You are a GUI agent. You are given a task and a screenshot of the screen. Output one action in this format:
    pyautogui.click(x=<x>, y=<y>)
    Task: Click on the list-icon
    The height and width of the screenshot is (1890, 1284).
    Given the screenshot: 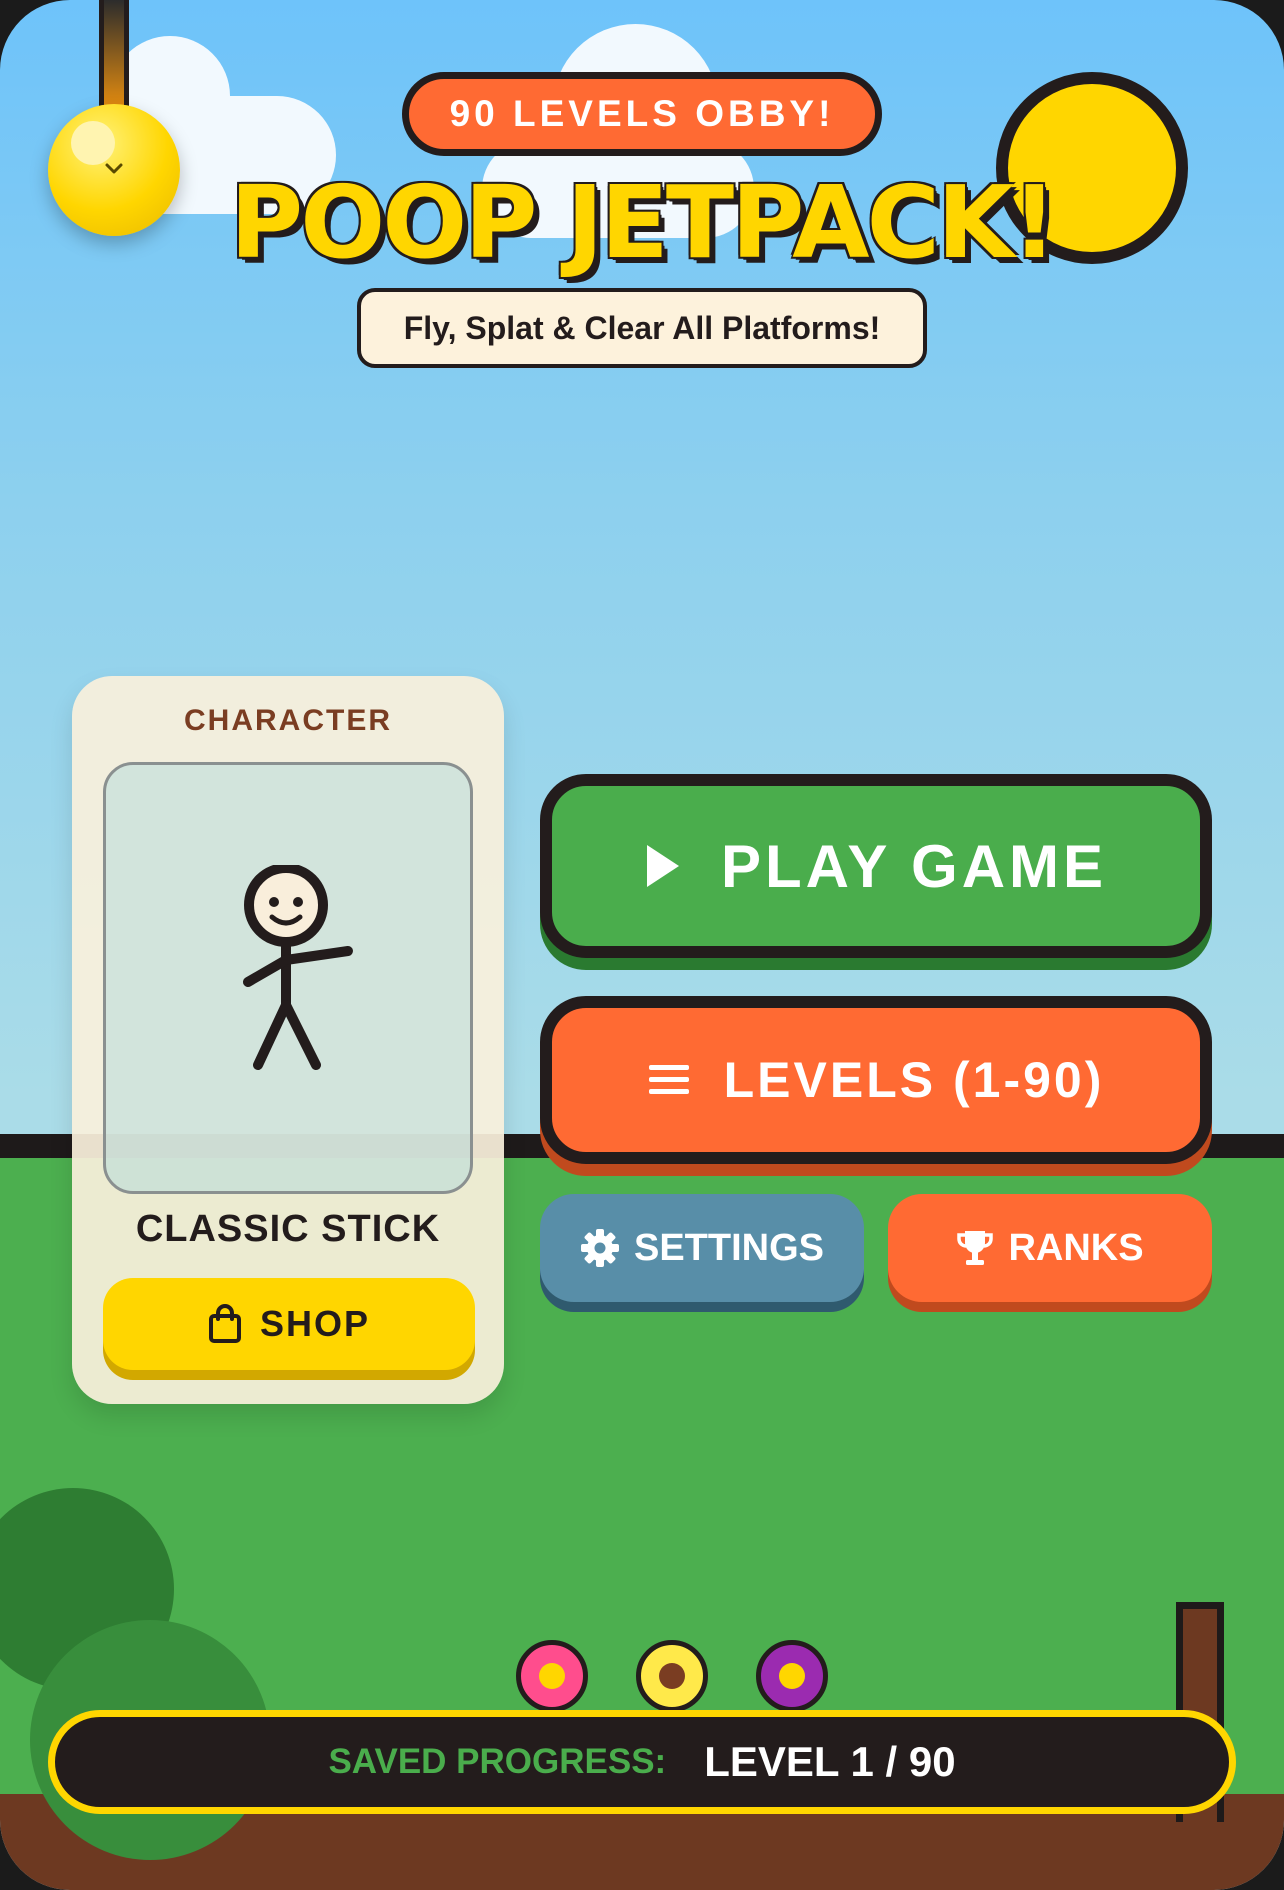 What is the action you would take?
    pyautogui.click(x=668, y=1079)
    